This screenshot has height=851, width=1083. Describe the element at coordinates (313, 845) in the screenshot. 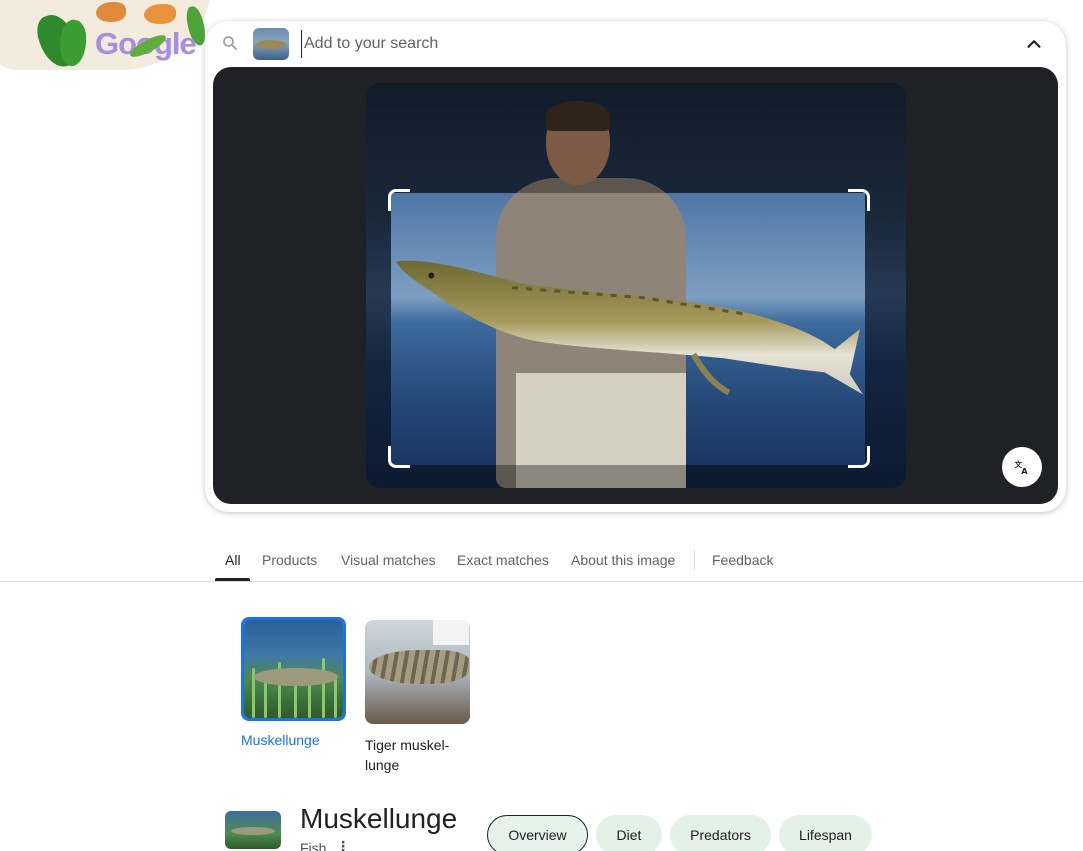

I see `entity-subtitle: Fish` at that location.